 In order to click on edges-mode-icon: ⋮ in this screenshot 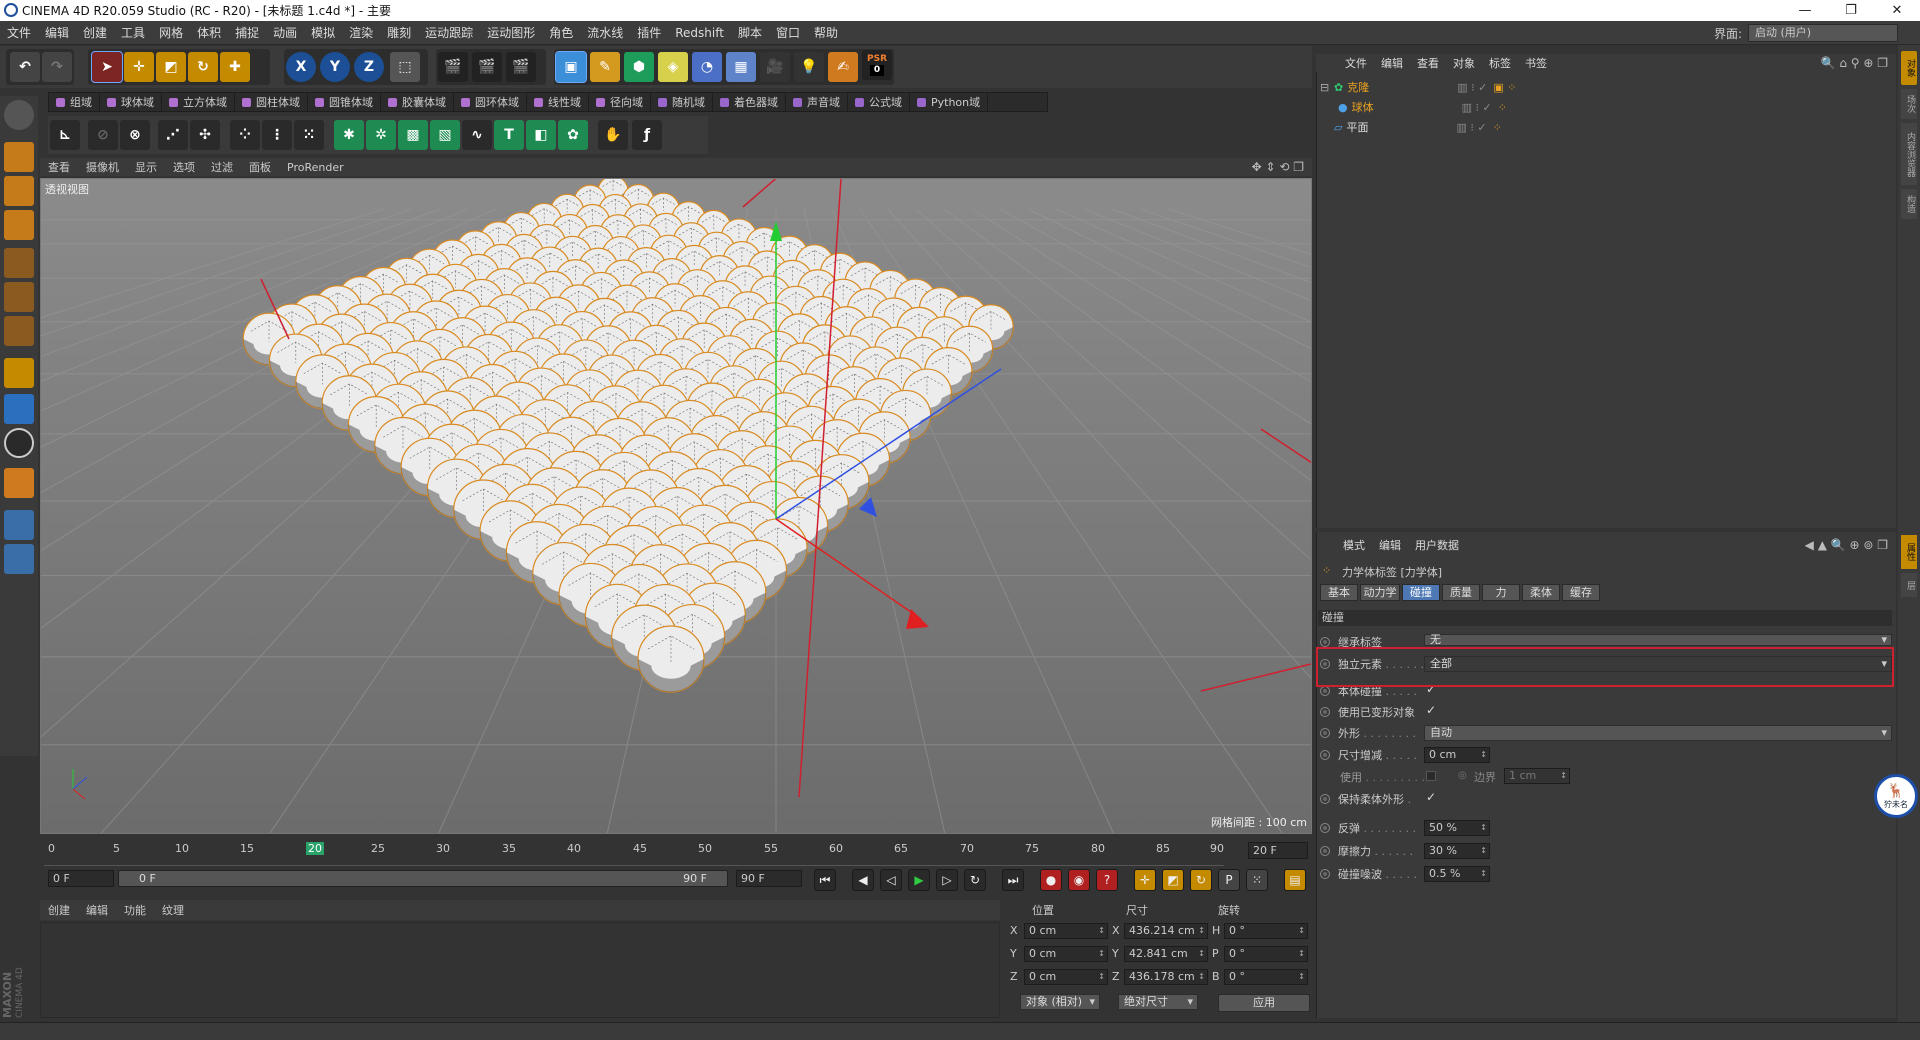, I will do `click(277, 135)`.